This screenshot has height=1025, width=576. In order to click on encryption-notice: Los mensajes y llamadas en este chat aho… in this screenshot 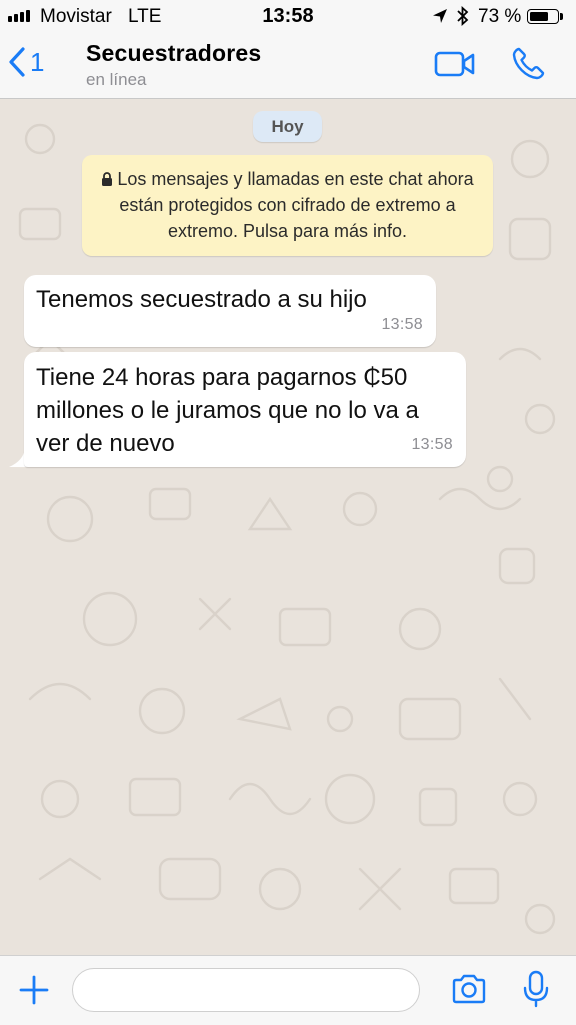, I will do `click(287, 205)`.